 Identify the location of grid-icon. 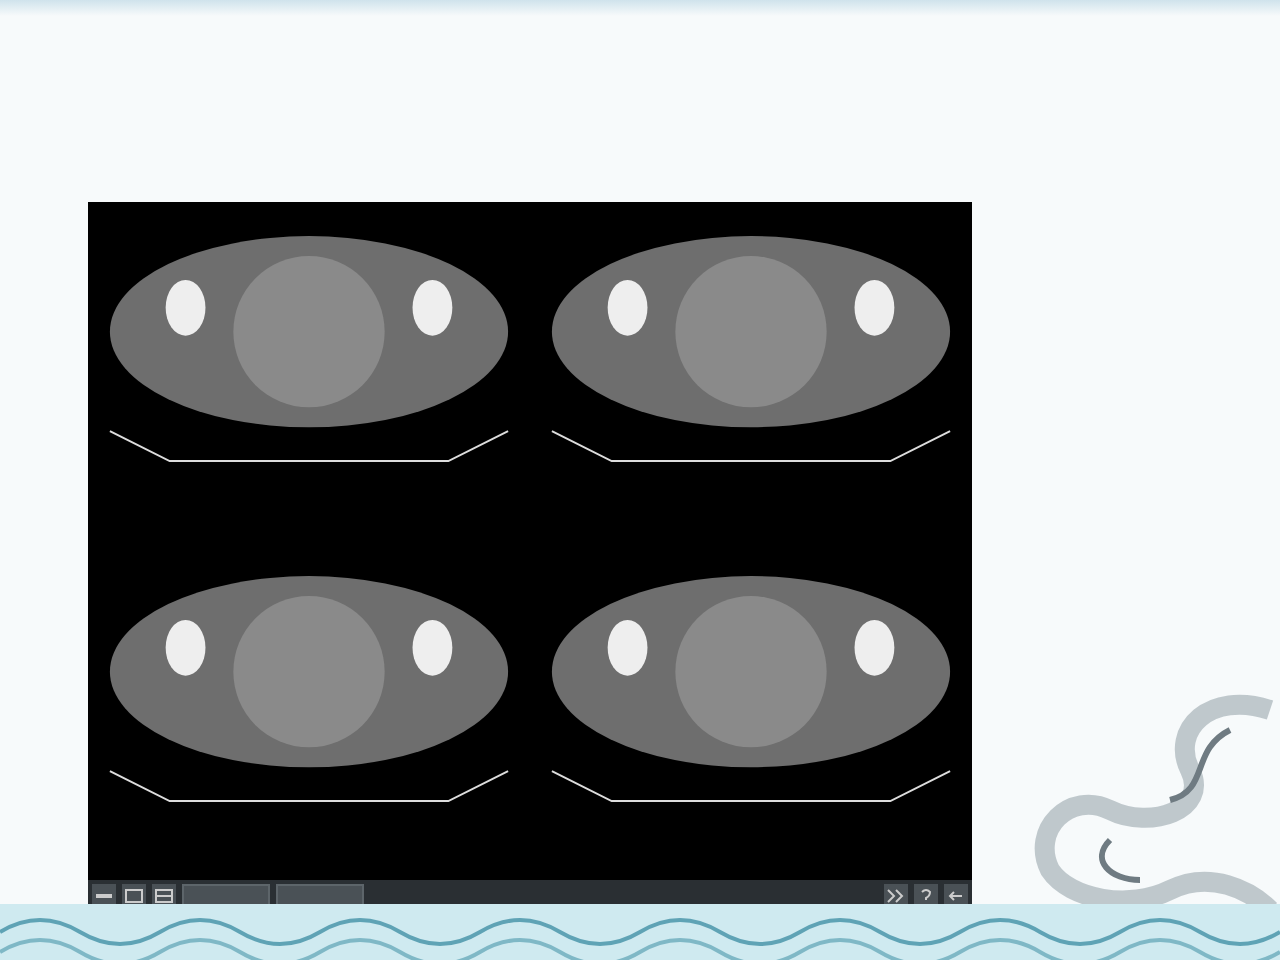
(164, 895).